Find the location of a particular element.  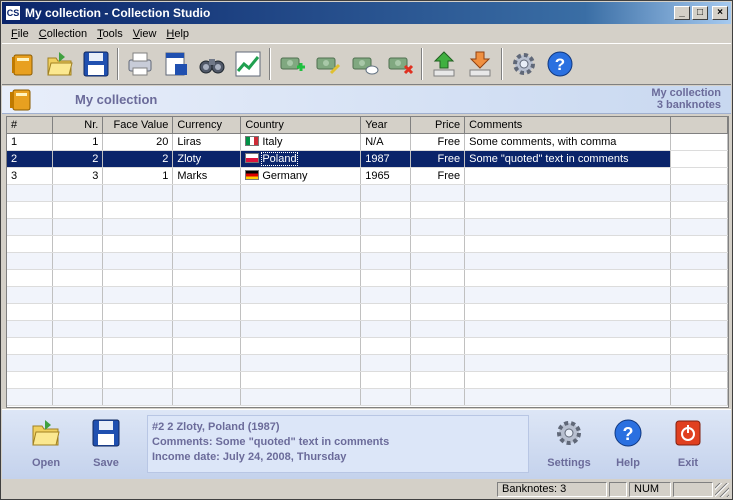

info-comments: Comments: Some "quoted" text in comments is located at coordinates (271, 442).